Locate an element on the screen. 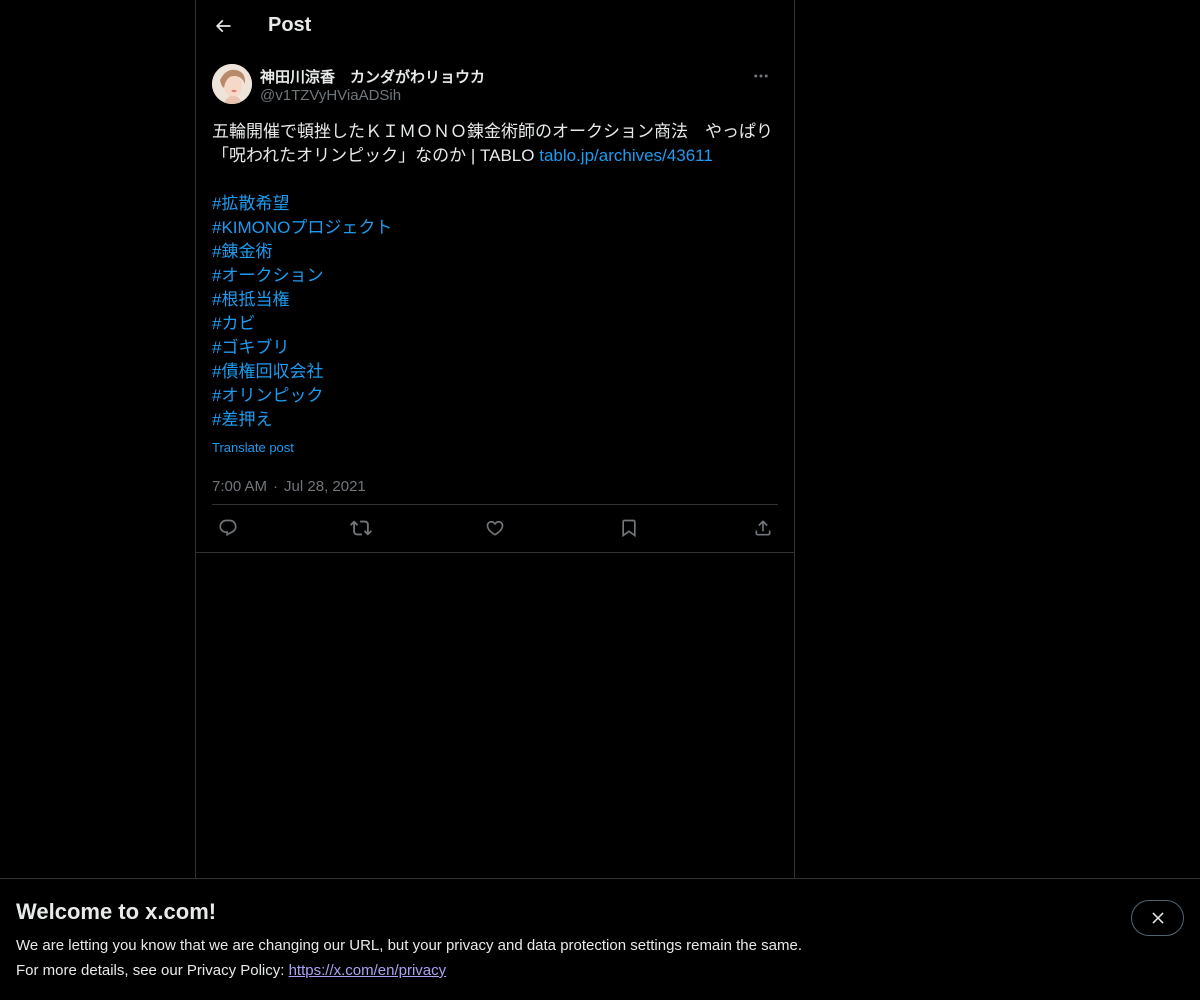 Image resolution: width=1200 pixels, height=1000 pixels. article-link: tablo.jp/archives/43611 is located at coordinates (626, 155).